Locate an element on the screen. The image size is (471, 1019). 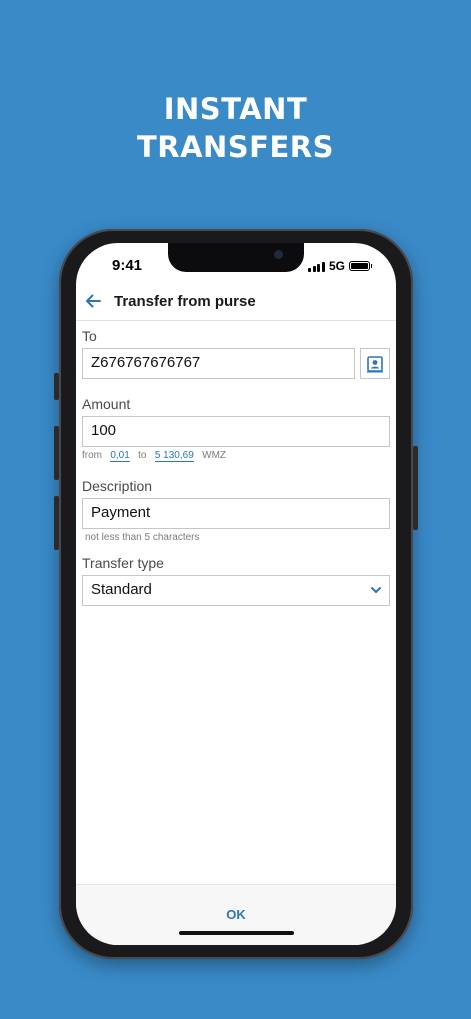
transfer-type-value: Standard is located at coordinates (121, 589).